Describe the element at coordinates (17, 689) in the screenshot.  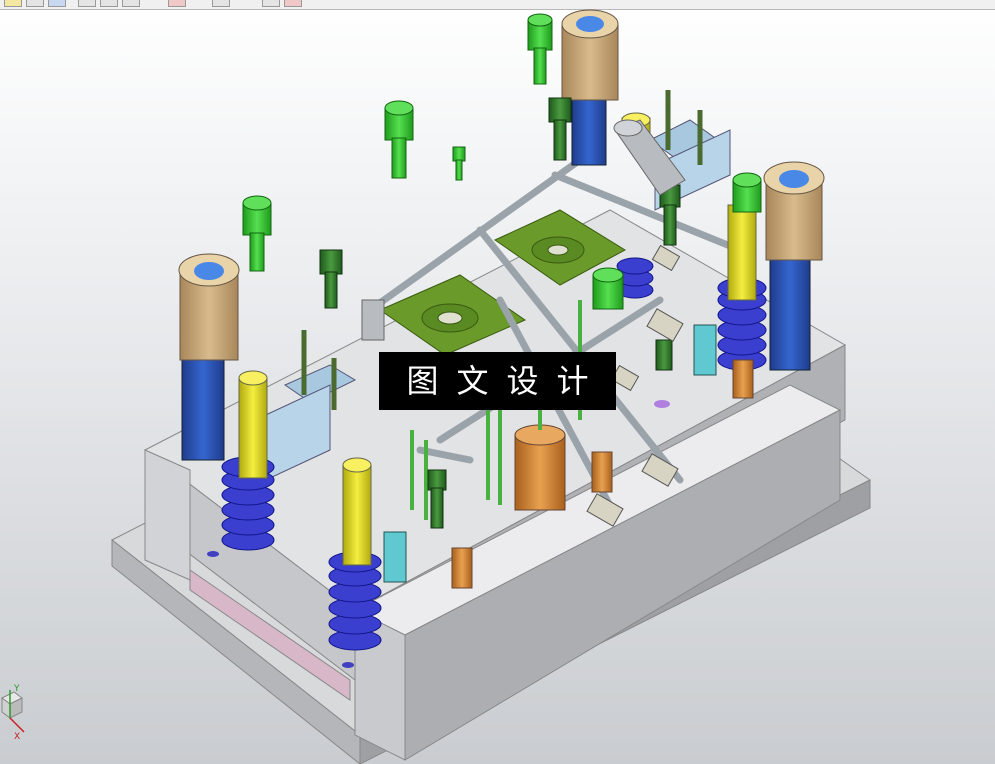
I see `y-axis-label: Y` at that location.